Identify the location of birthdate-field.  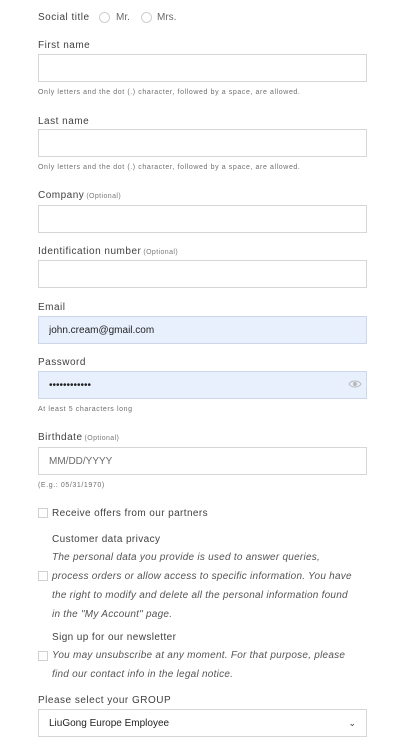
(202, 461).